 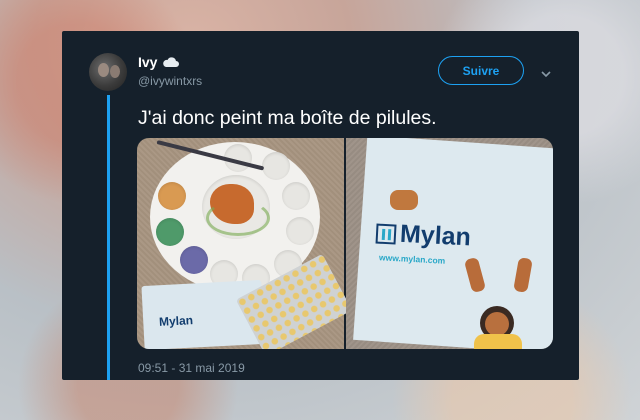 I want to click on user-handle: @ivywintxrs, so click(x=170, y=81).